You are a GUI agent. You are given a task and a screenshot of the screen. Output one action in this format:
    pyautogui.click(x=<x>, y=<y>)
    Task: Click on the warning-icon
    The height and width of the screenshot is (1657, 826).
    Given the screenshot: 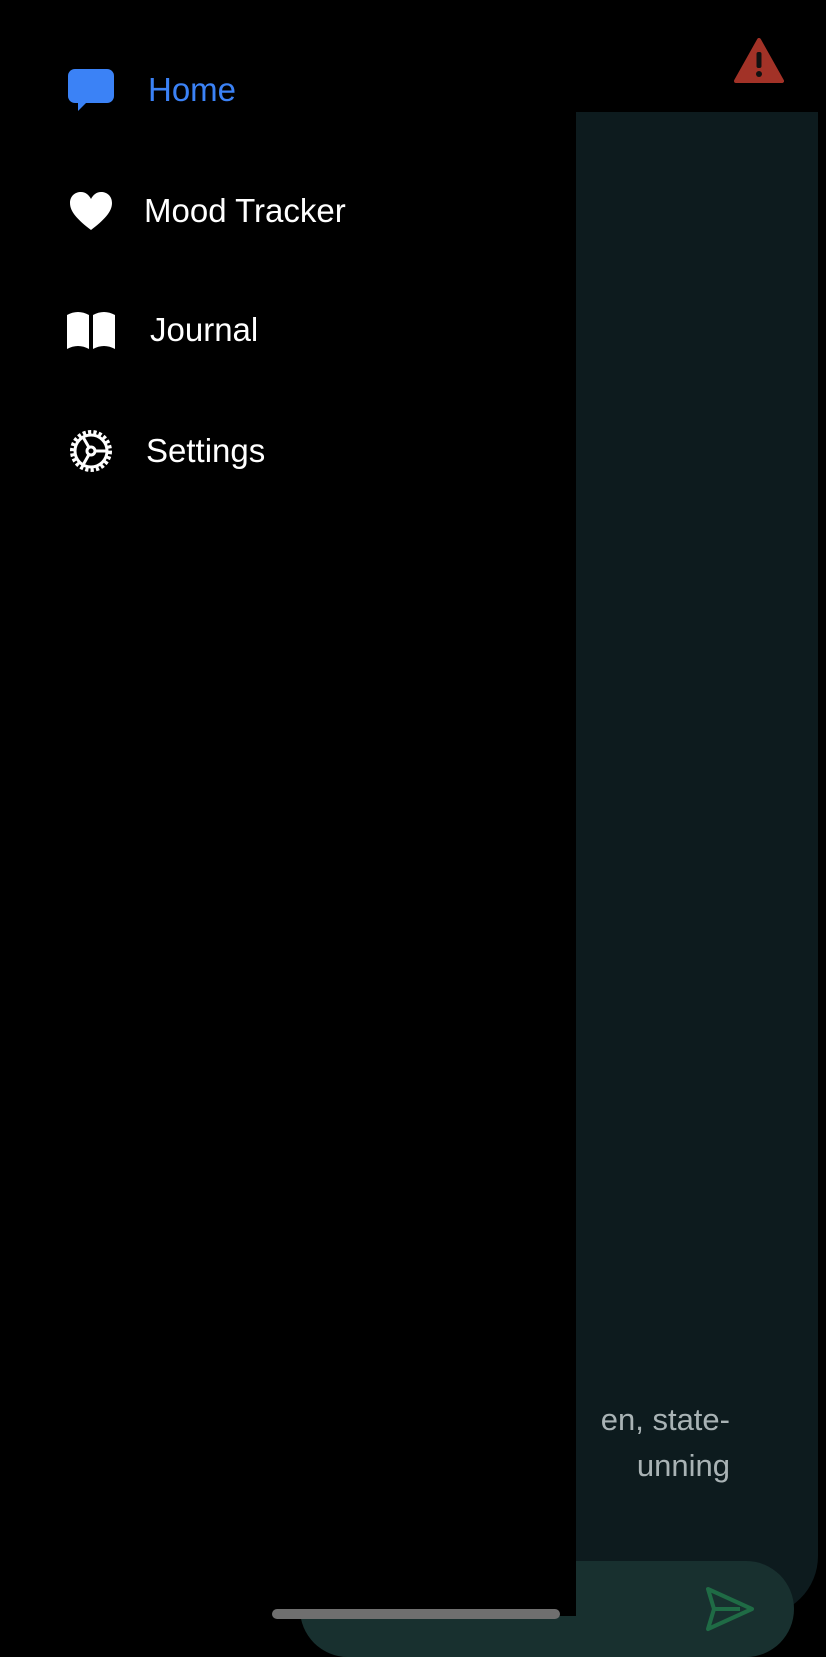 What is the action you would take?
    pyautogui.click(x=759, y=61)
    